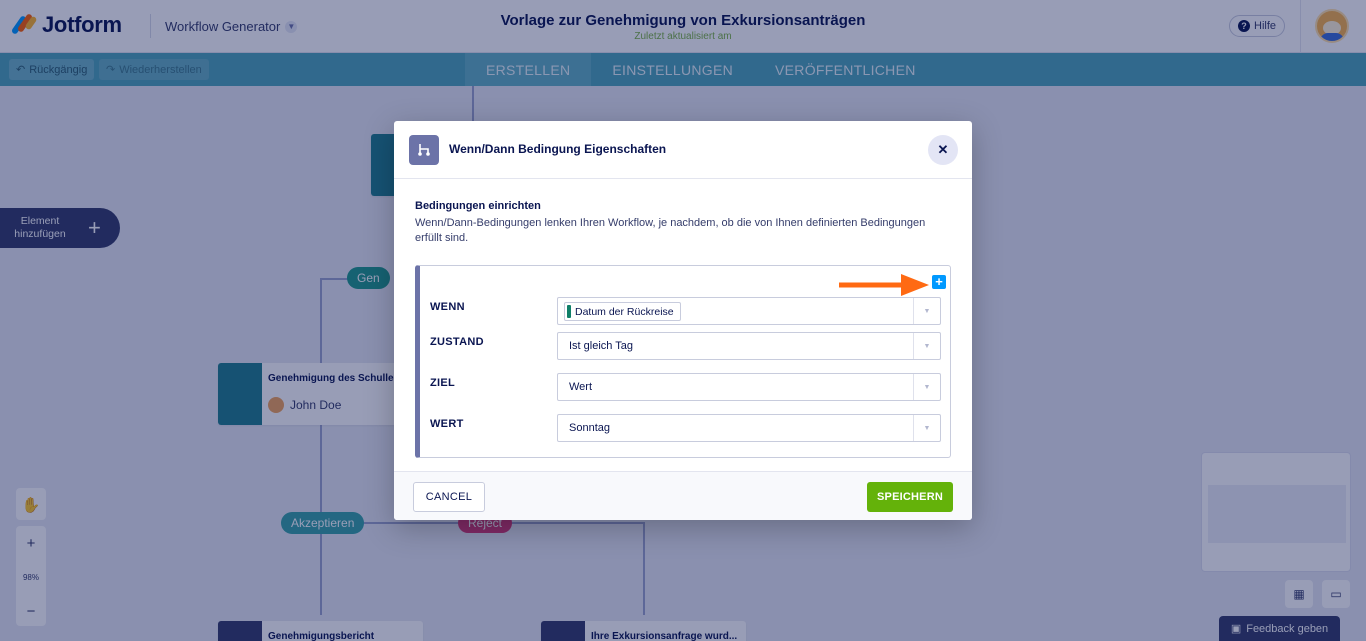 This screenshot has height=641, width=1366. Describe the element at coordinates (424, 150) in the screenshot. I see `condition-icon` at that location.